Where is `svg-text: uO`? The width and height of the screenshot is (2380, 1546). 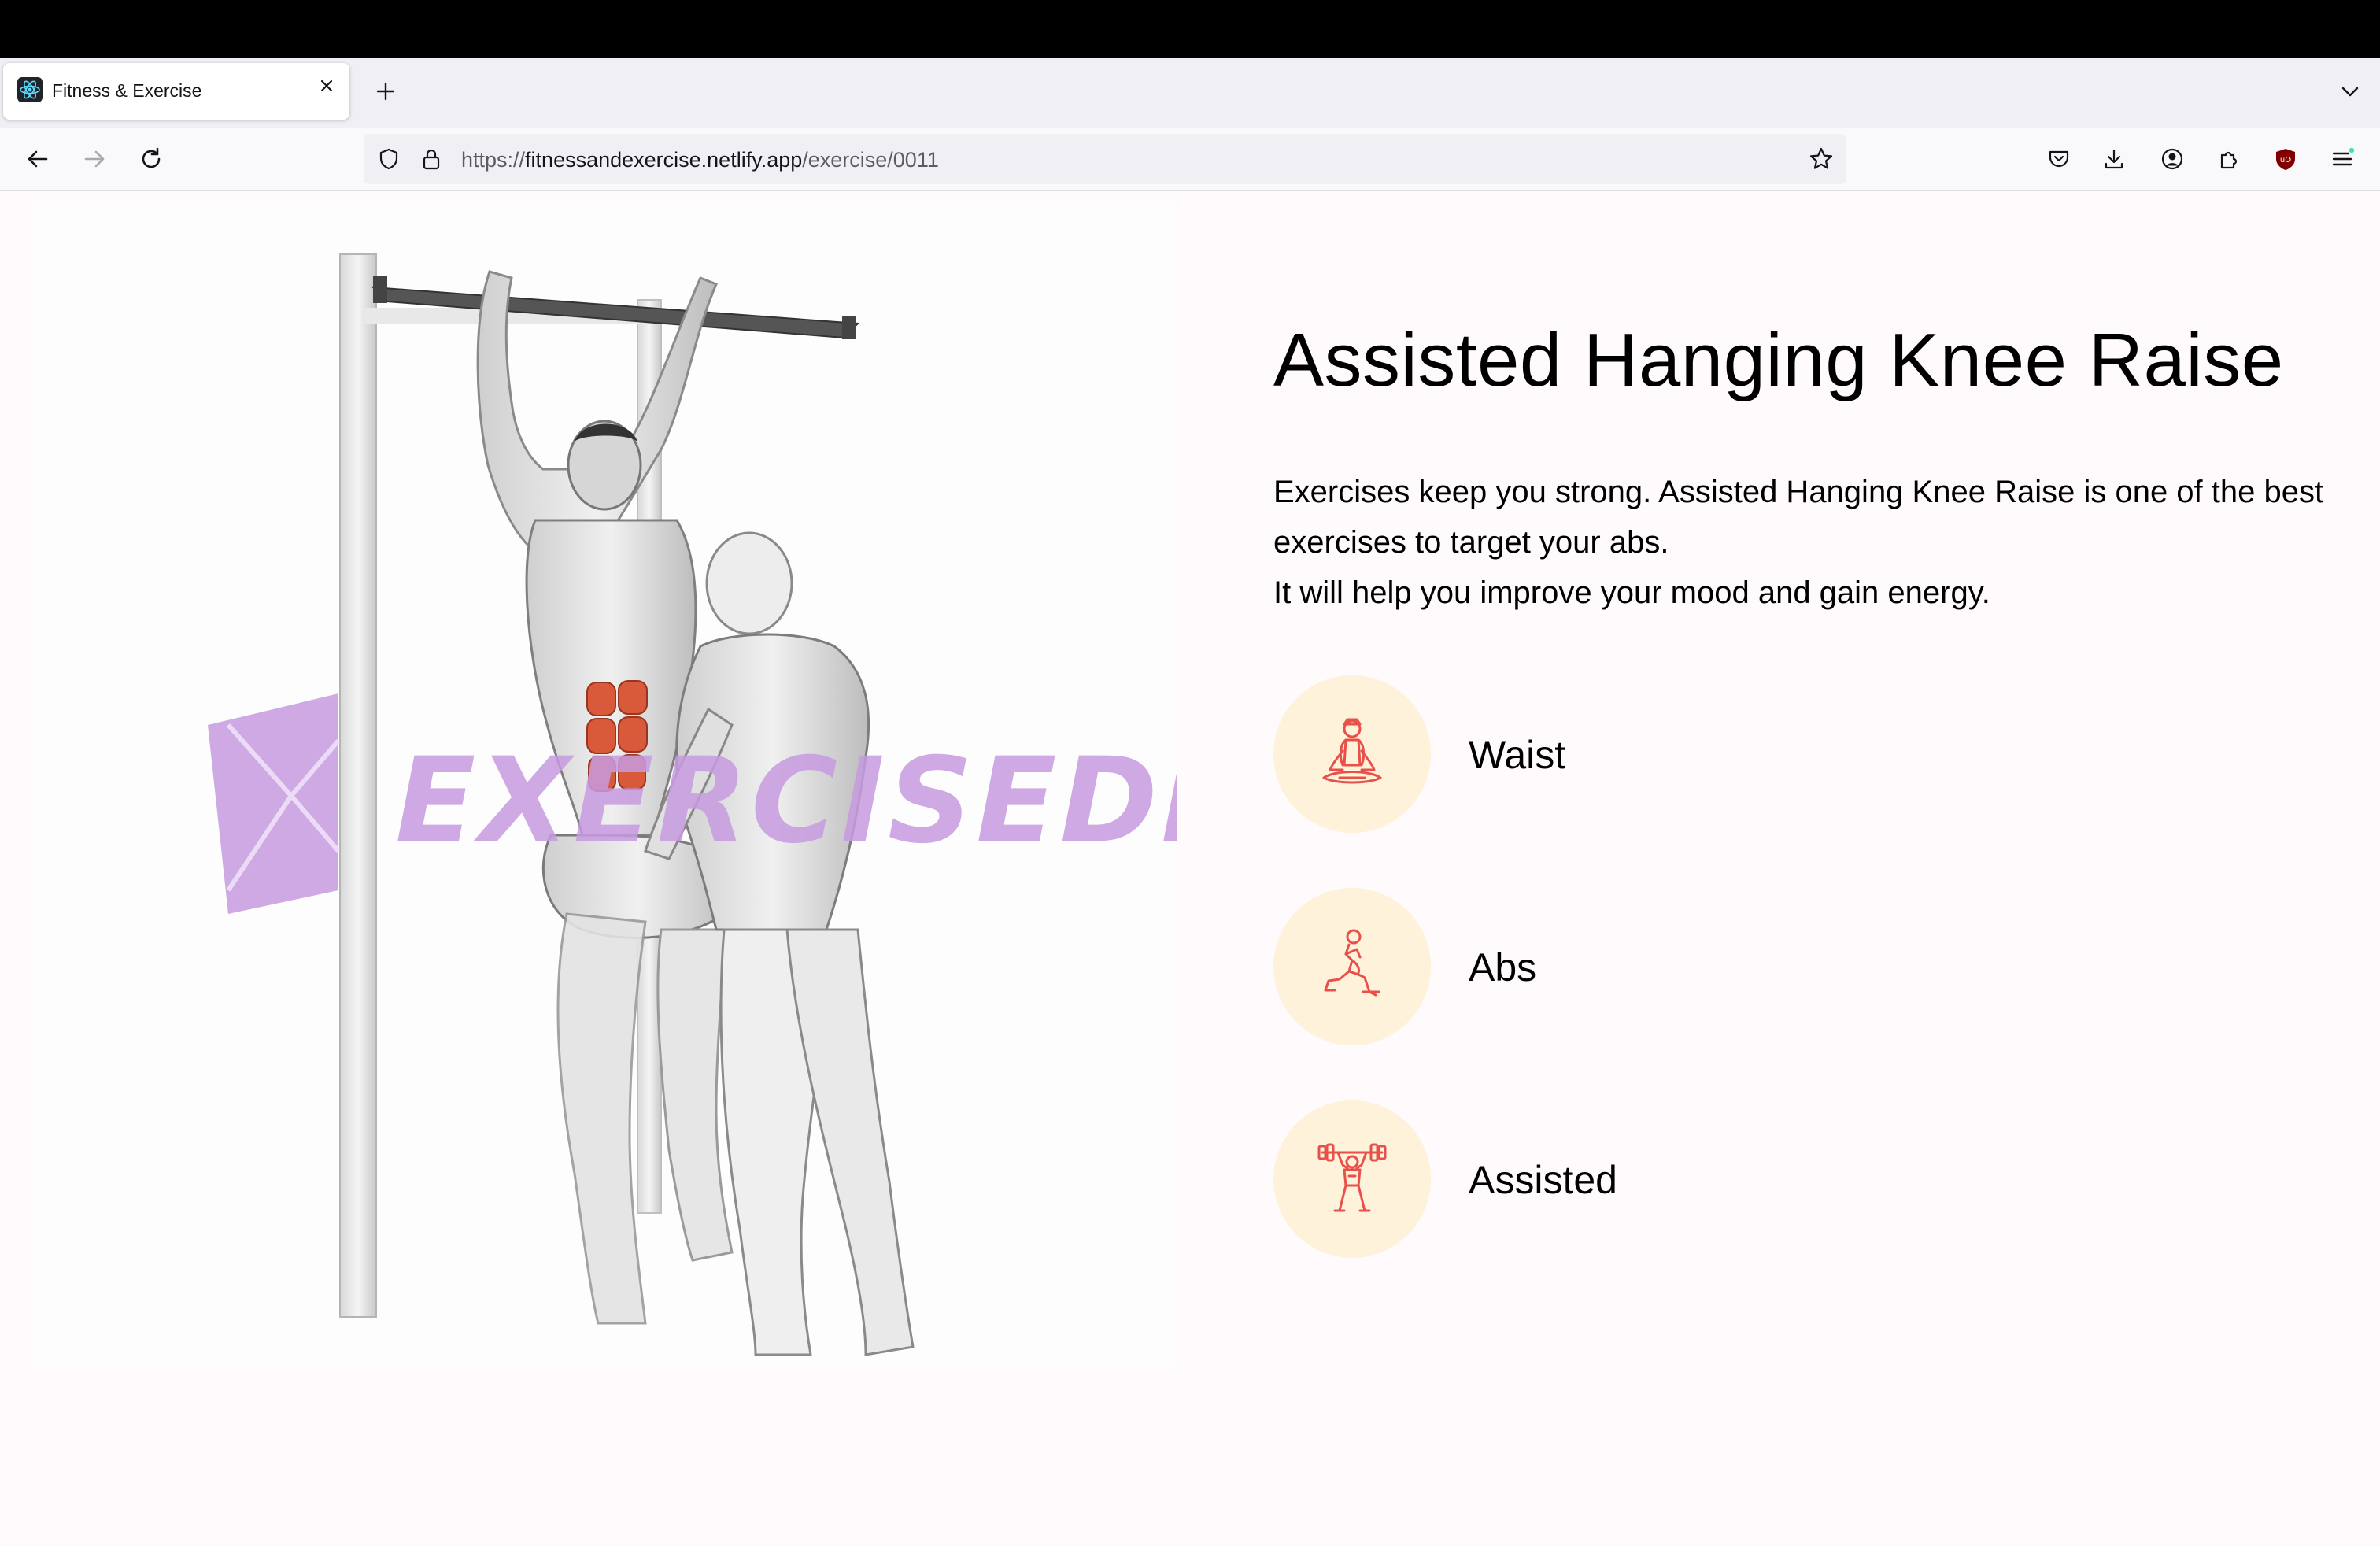
svg-text: uO is located at coordinates (2285, 160).